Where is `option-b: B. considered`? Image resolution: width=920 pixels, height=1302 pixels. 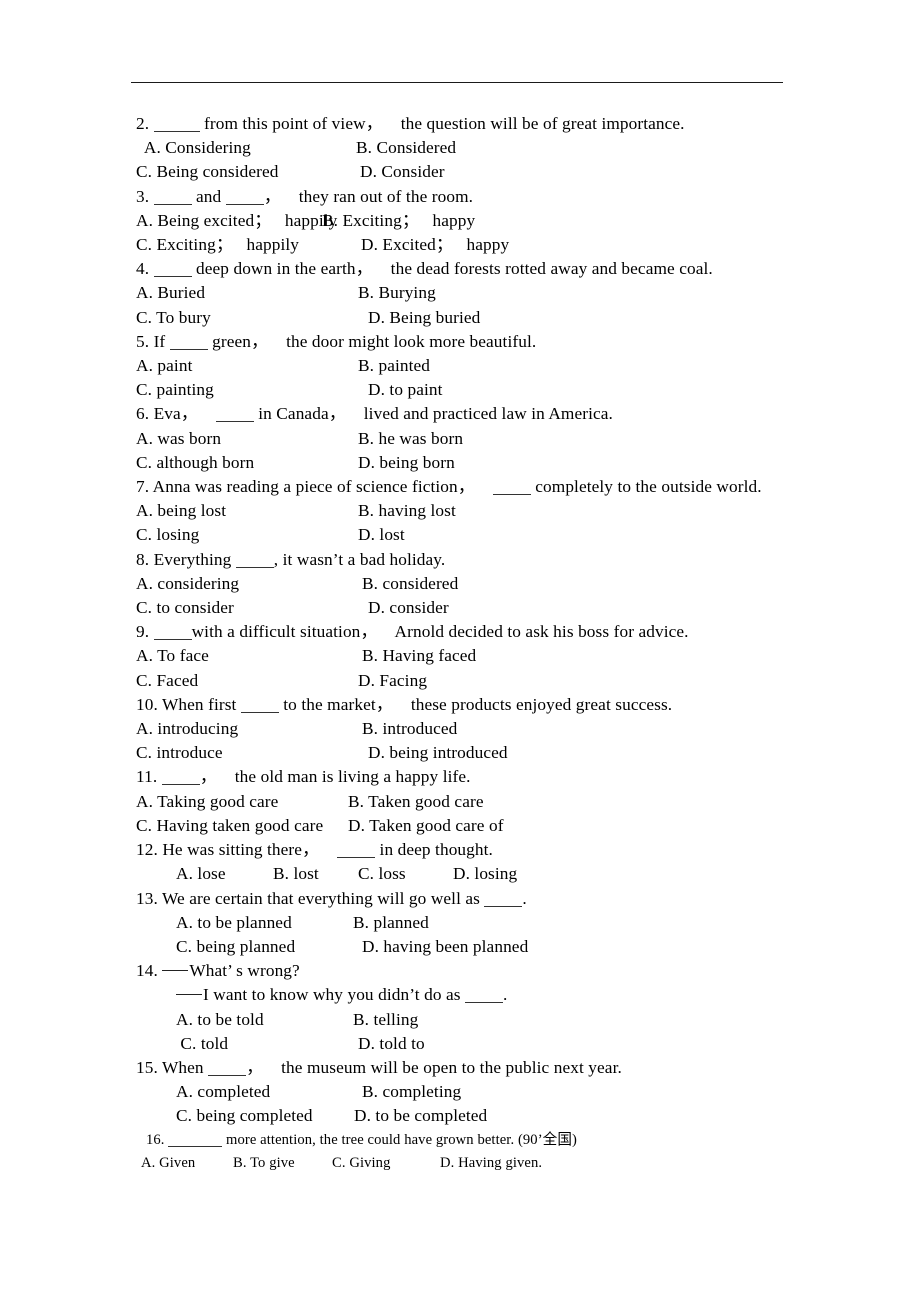 option-b: B. considered is located at coordinates (410, 583).